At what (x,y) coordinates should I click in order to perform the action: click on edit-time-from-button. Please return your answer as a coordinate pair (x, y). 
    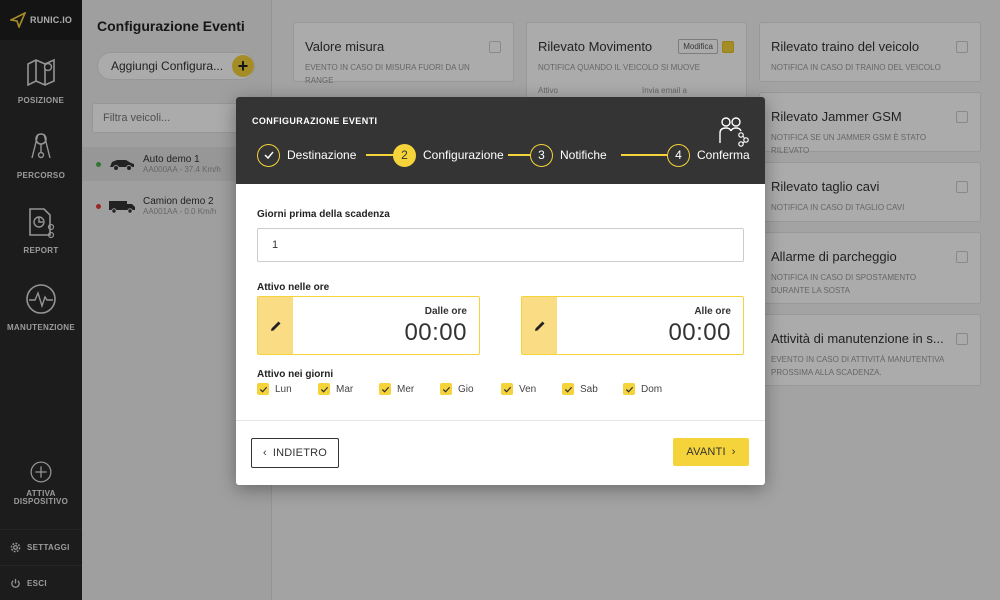
    Looking at the image, I should click on (275, 325).